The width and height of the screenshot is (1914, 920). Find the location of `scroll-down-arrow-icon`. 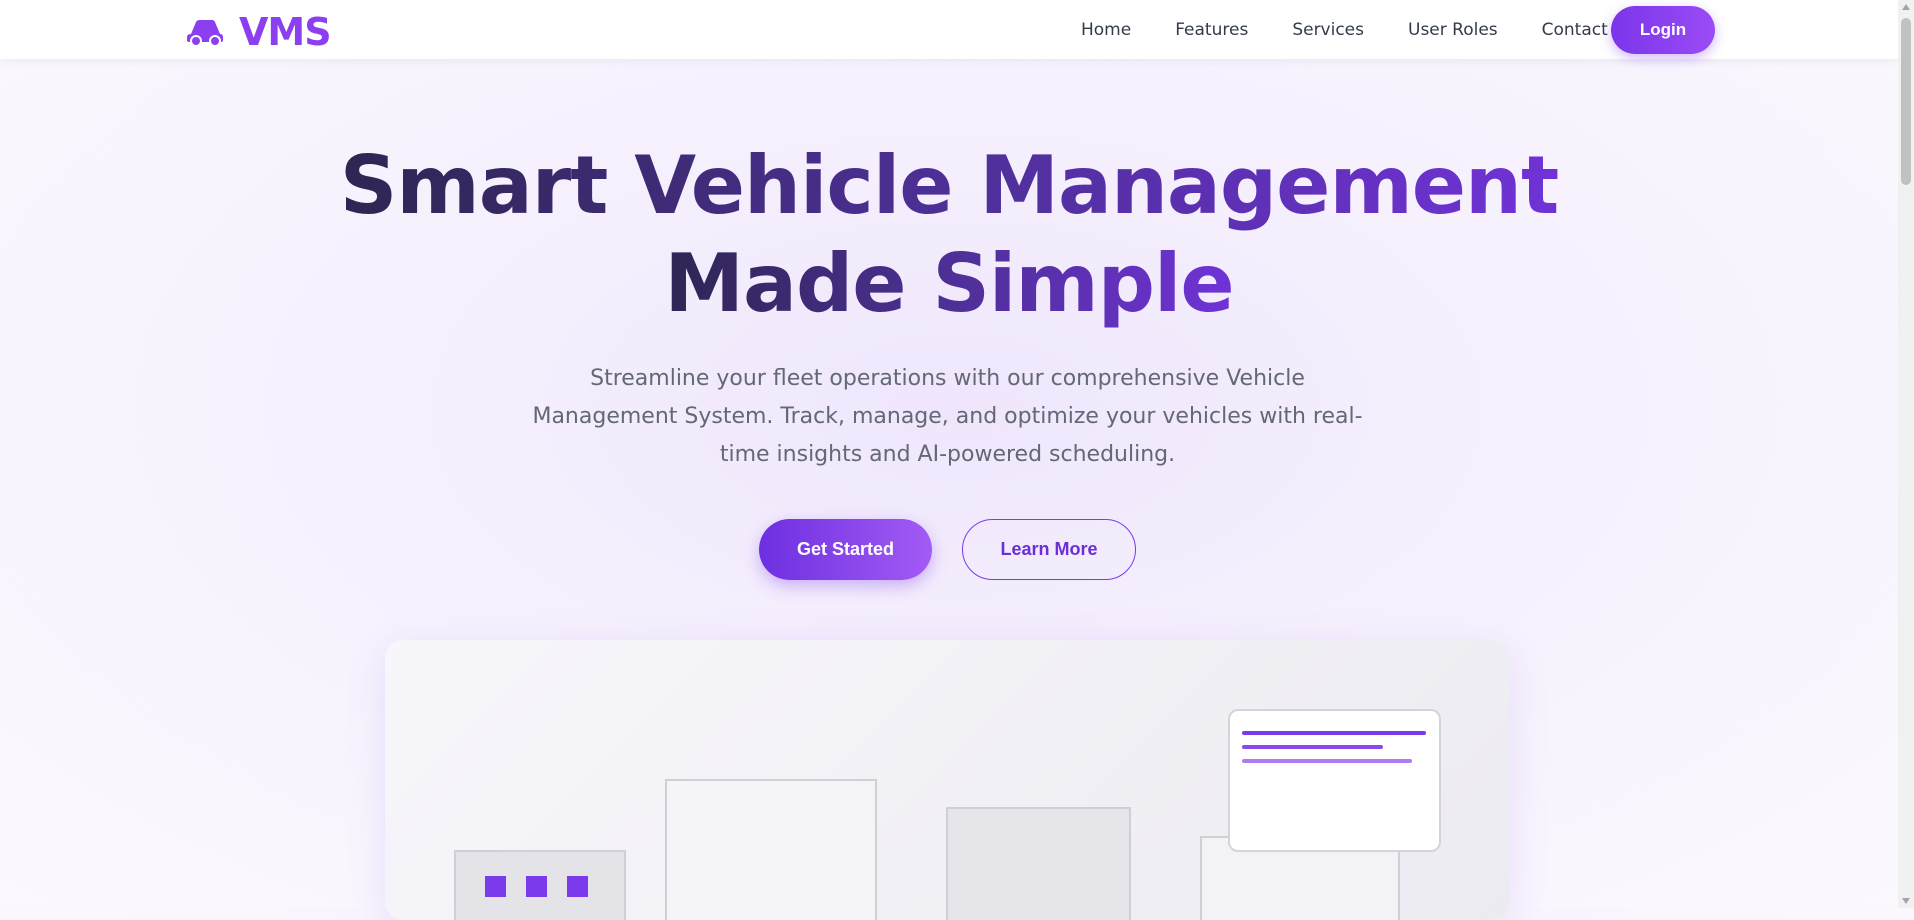

scroll-down-arrow-icon is located at coordinates (1906, 901).